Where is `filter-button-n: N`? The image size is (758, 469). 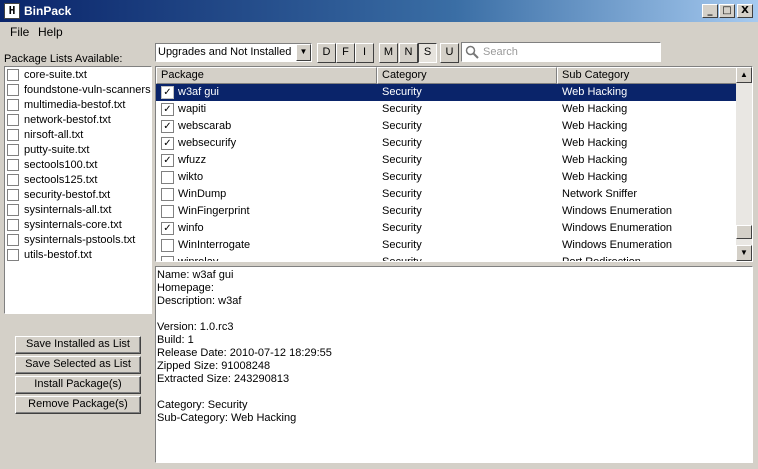
filter-button-n: N is located at coordinates (408, 53).